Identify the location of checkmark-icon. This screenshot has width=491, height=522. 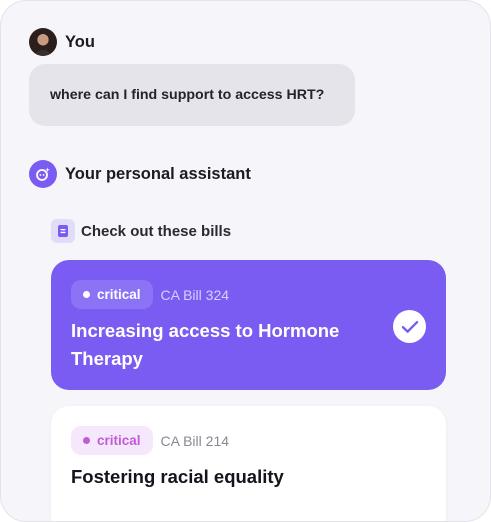
(409, 326).